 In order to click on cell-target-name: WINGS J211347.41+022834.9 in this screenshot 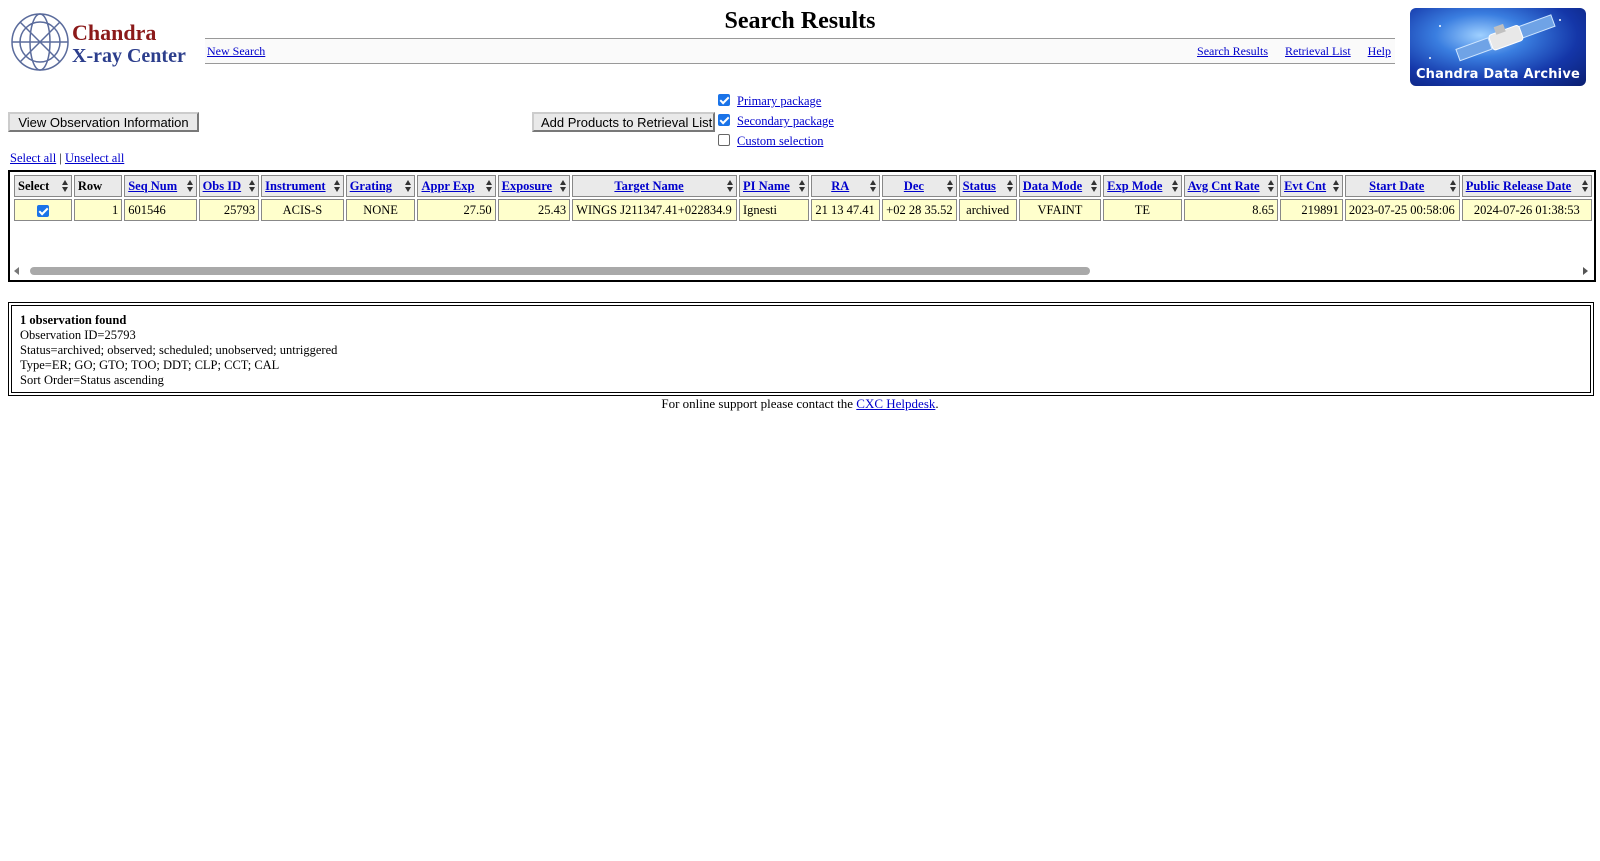, I will do `click(654, 210)`.